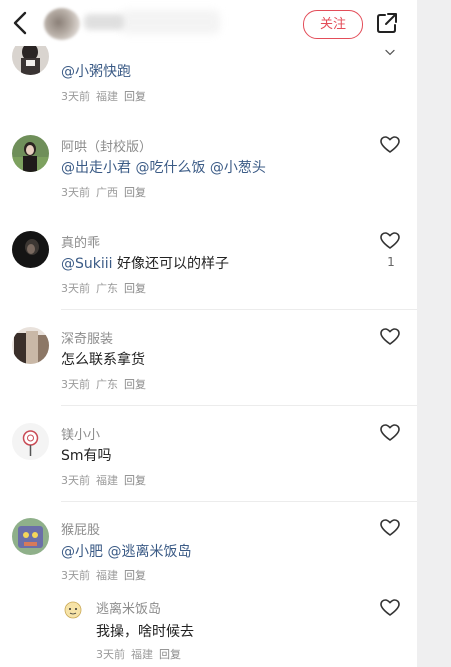 Image resolution: width=451 pixels, height=667 pixels. What do you see at coordinates (387, 23) in the screenshot?
I see `share-icon` at bounding box center [387, 23].